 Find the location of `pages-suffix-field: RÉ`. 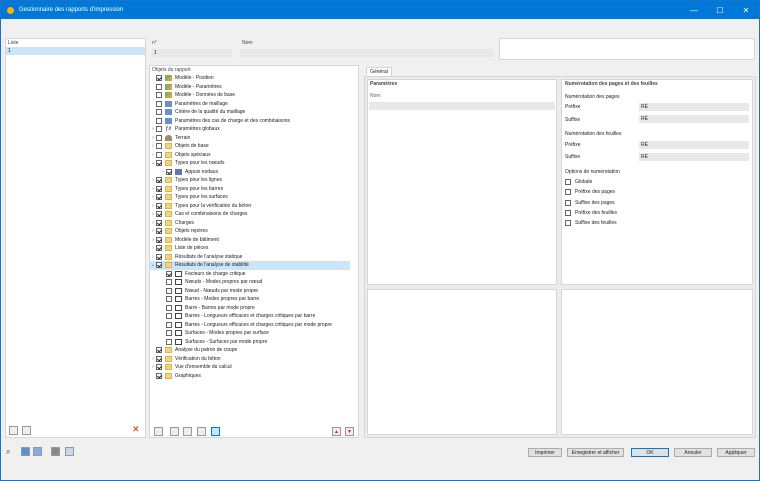

pages-suffix-field: RÉ is located at coordinates (694, 119).